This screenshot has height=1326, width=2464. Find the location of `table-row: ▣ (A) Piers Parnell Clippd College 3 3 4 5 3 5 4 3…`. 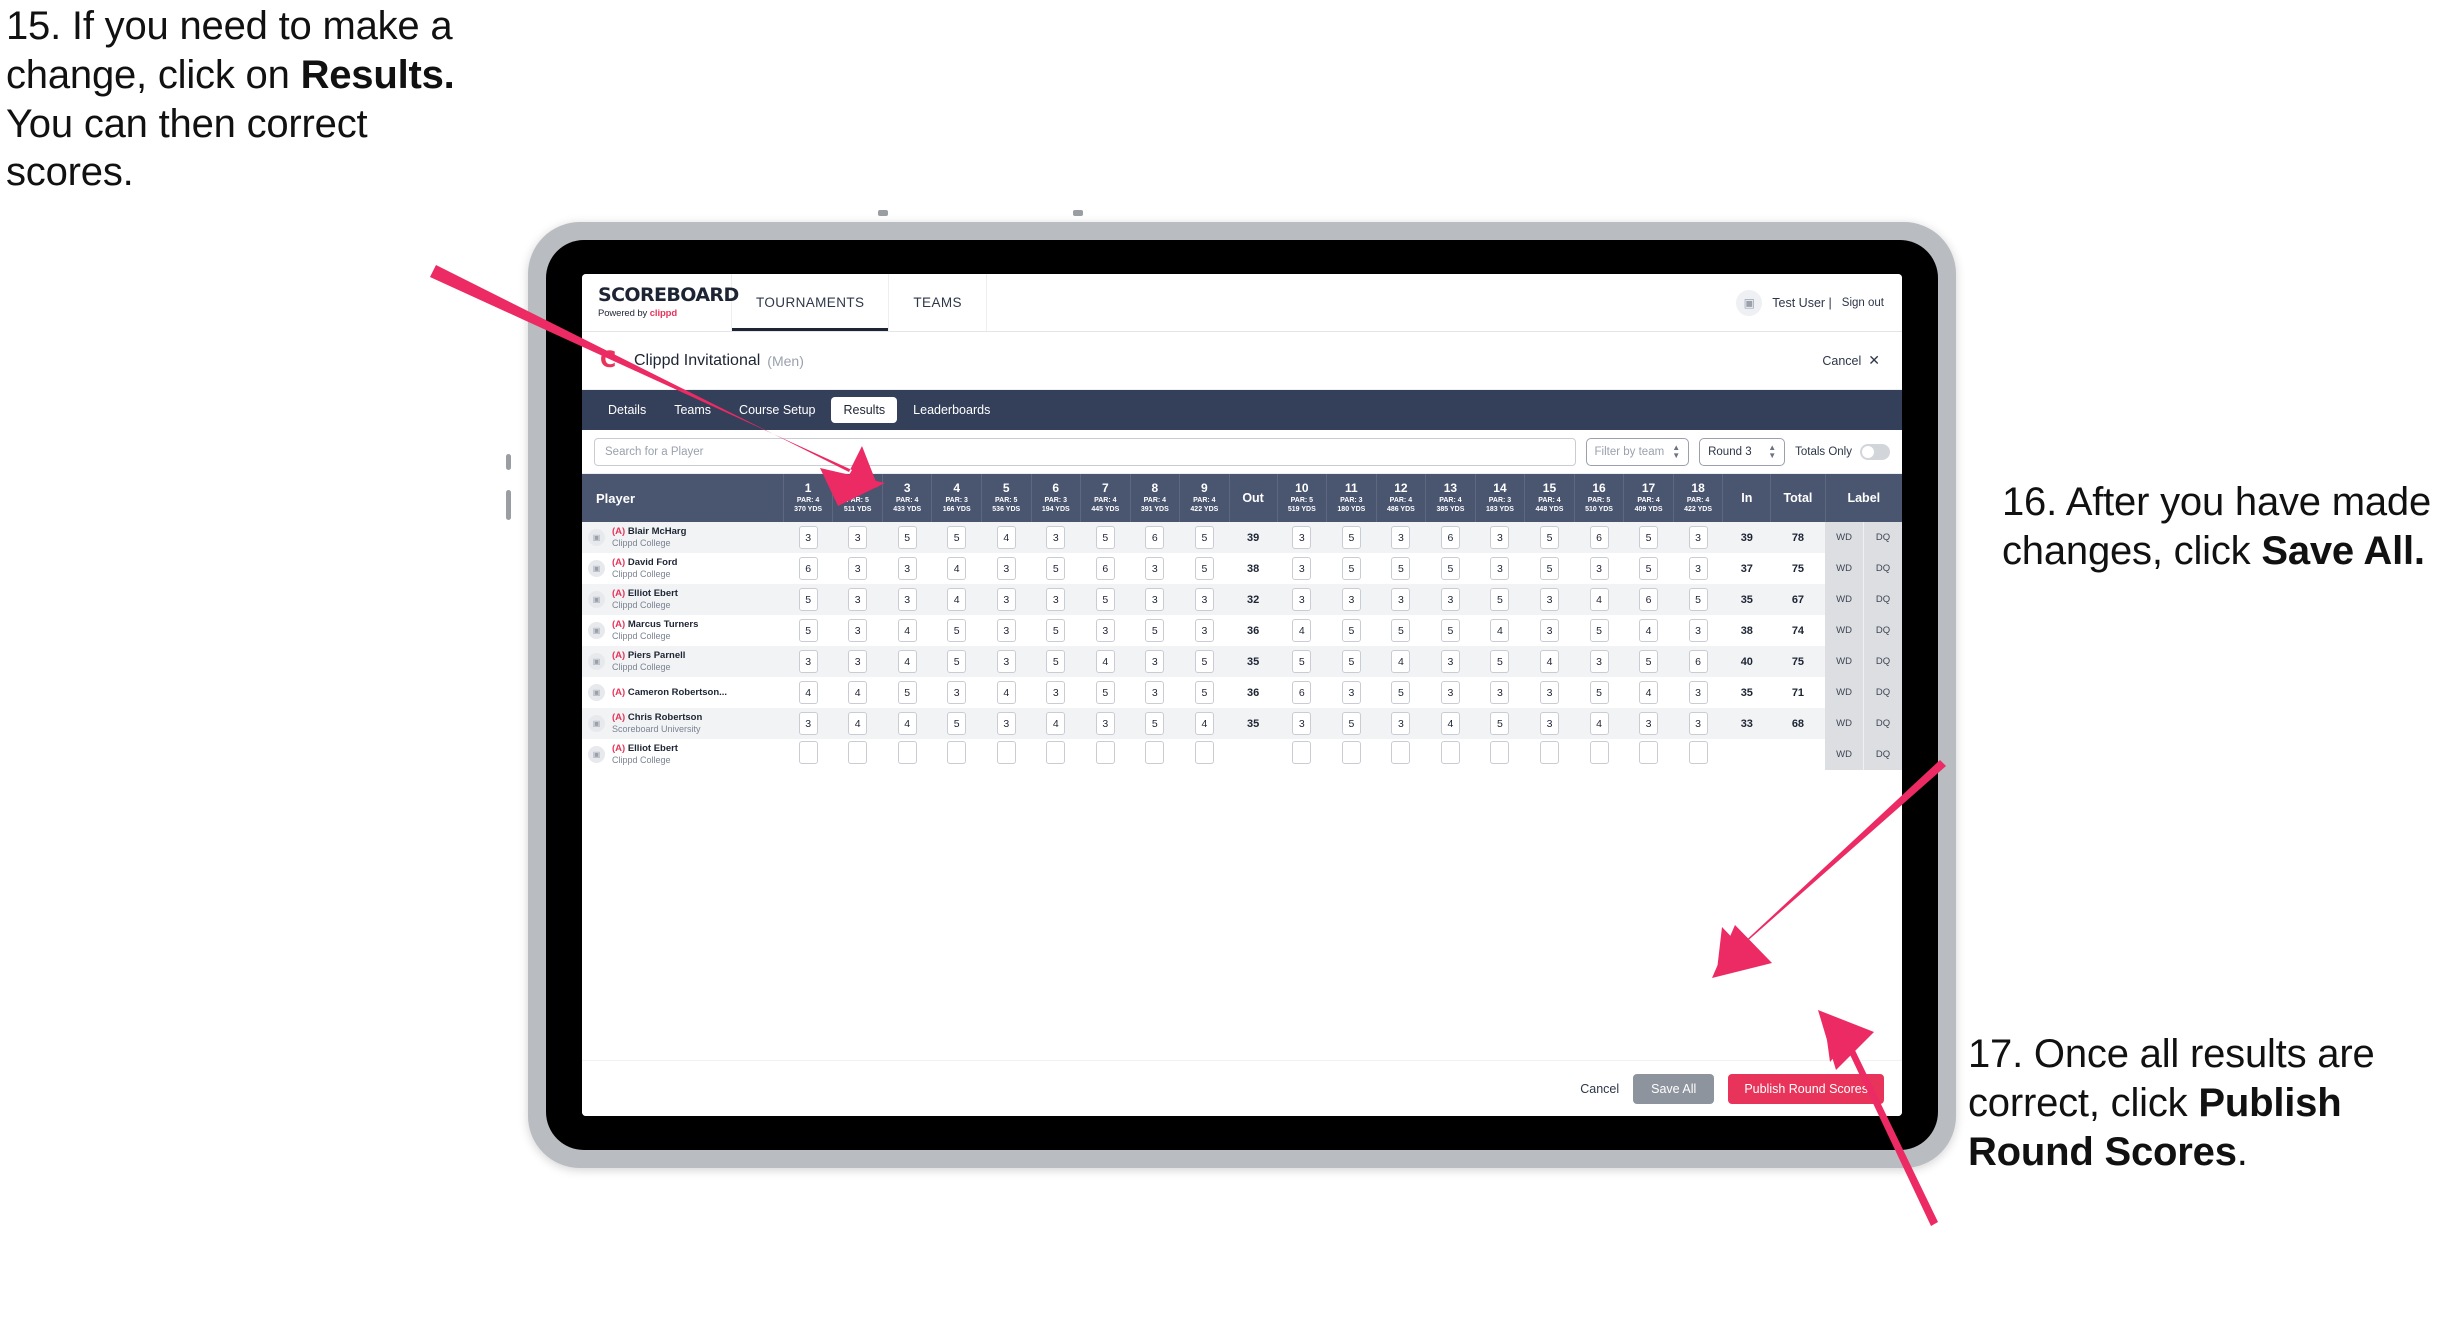

table-row: ▣ (A) Piers Parnell Clippd College 3 3 4 5 3 5 4 3… is located at coordinates (1242, 661).